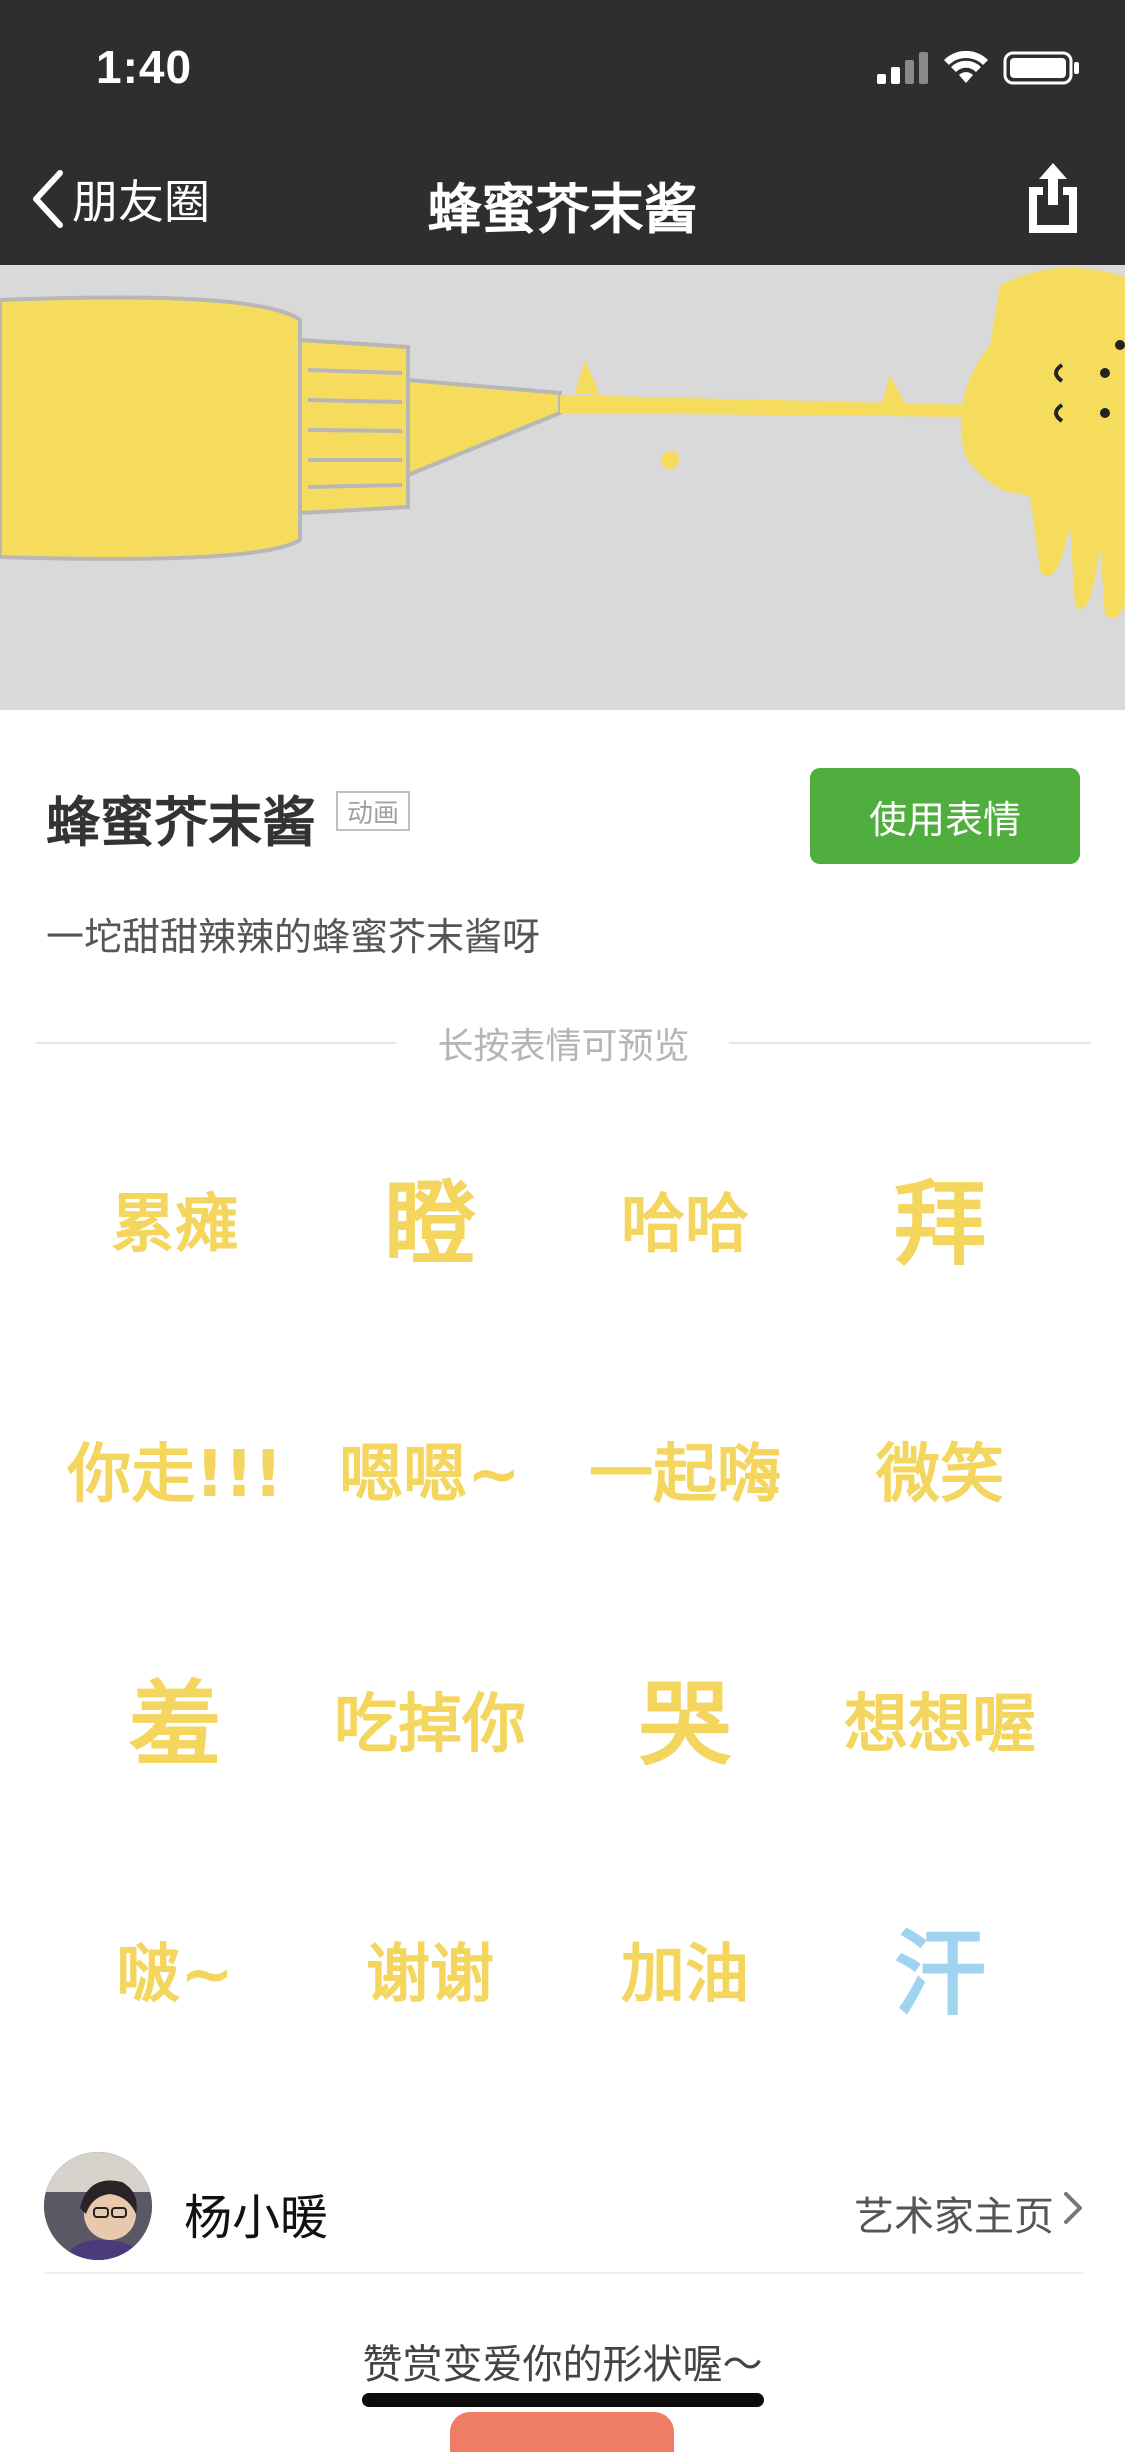  I want to click on sticker-item: 拜, so click(940, 1225).